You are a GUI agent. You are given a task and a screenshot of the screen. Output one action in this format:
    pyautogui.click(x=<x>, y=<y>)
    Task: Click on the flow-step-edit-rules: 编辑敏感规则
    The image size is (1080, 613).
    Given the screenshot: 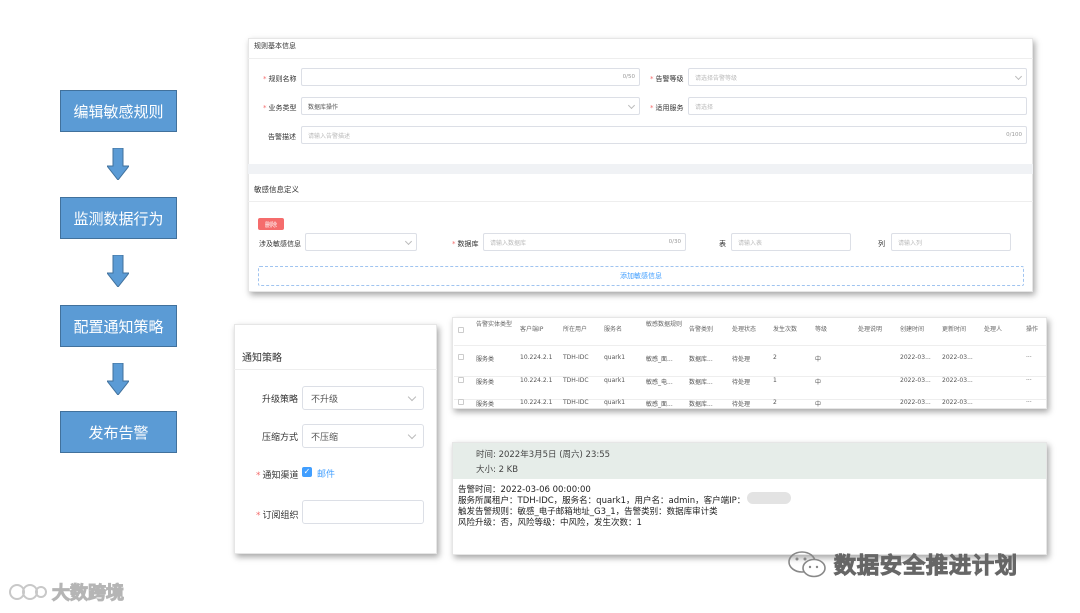 What is the action you would take?
    pyautogui.click(x=118, y=111)
    